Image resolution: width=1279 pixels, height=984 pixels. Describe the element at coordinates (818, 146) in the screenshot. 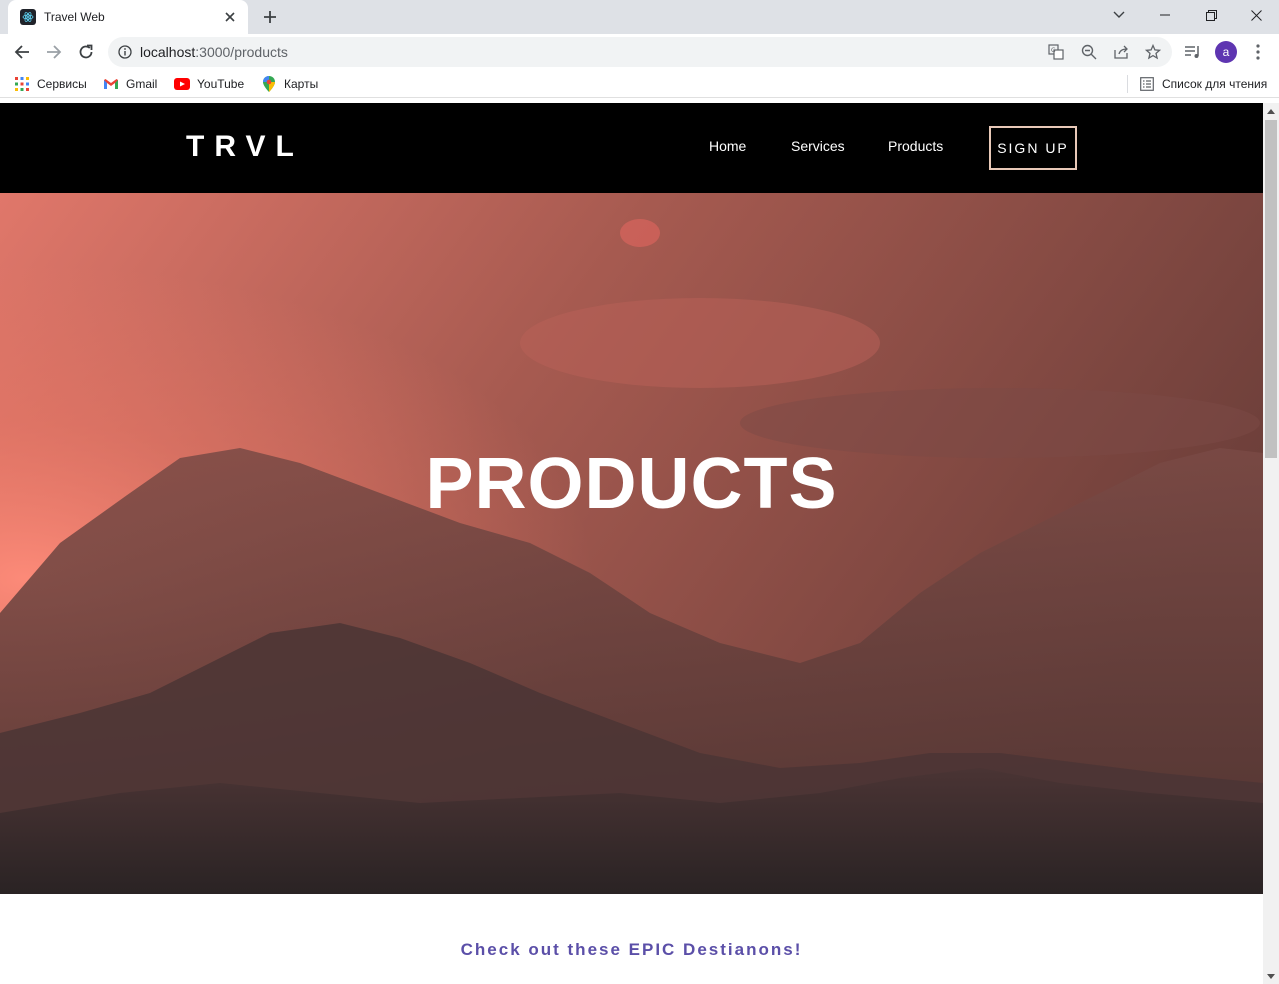

I see `nav-link-services: Services` at that location.